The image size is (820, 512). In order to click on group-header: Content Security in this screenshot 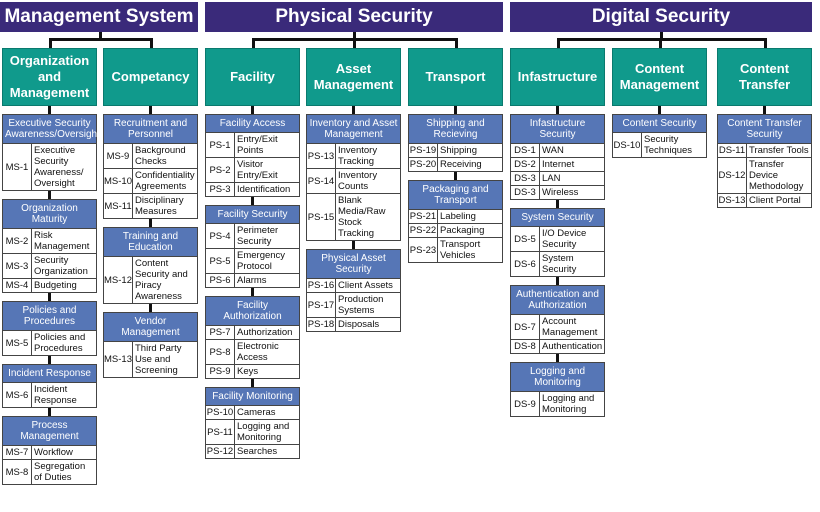, I will do `click(659, 123)`.